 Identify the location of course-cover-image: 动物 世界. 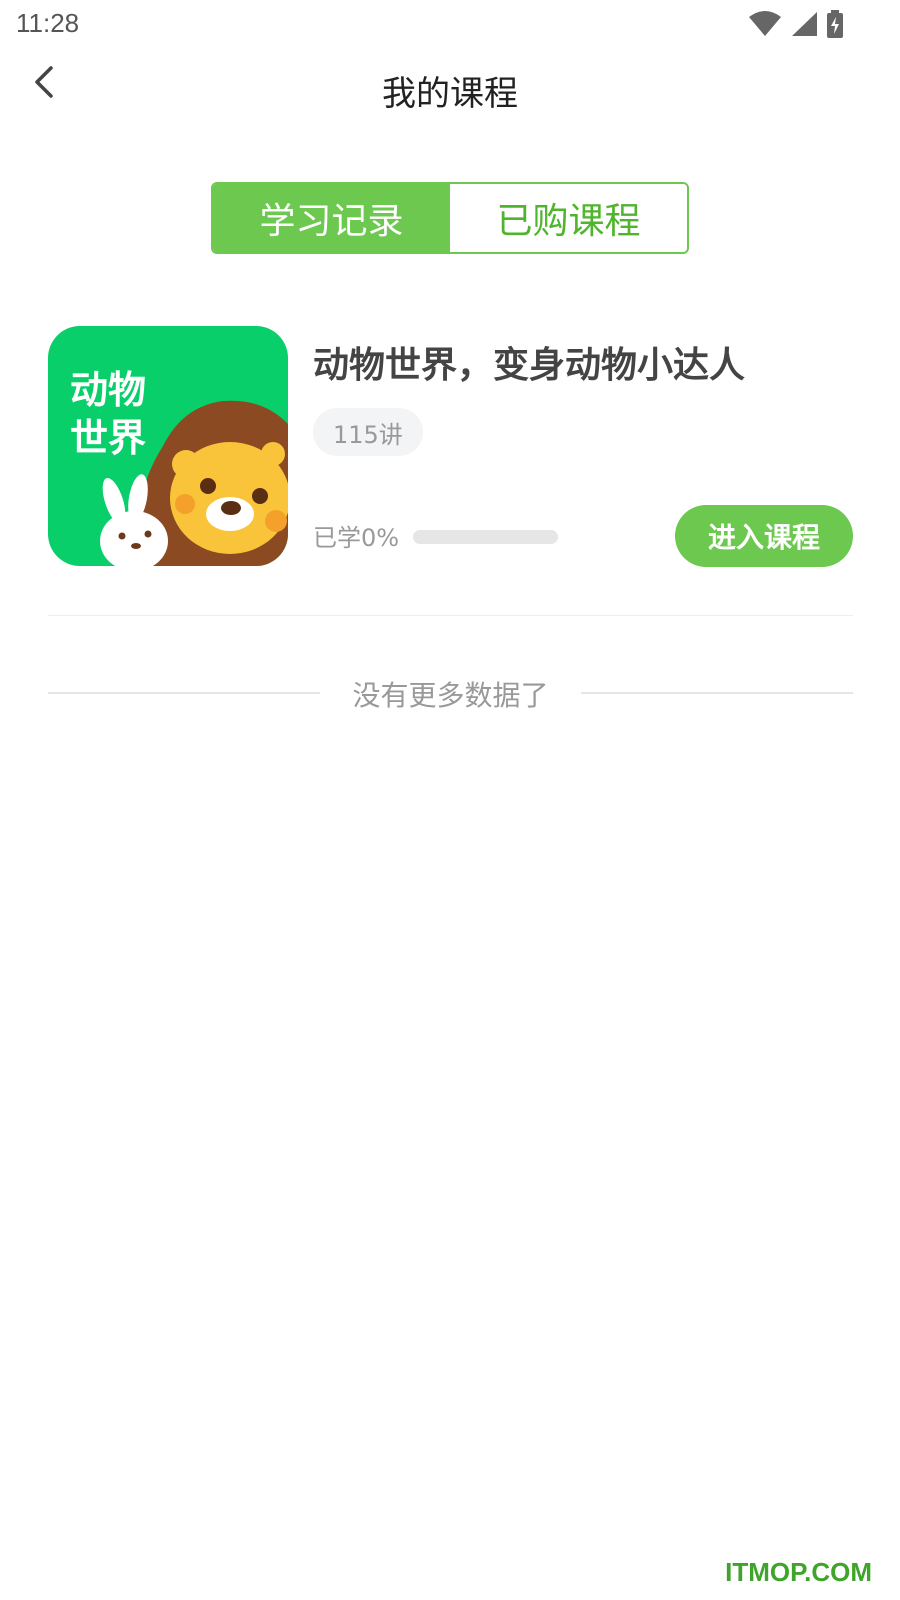
(168, 446).